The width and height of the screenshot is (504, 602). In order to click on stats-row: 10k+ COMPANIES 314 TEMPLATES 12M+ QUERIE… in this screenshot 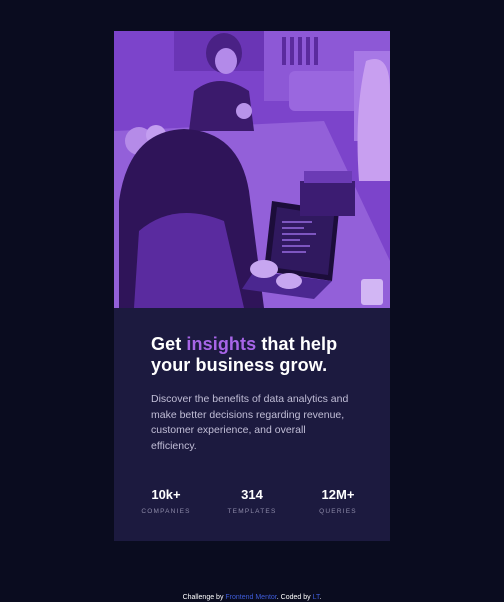, I will do `click(252, 501)`.